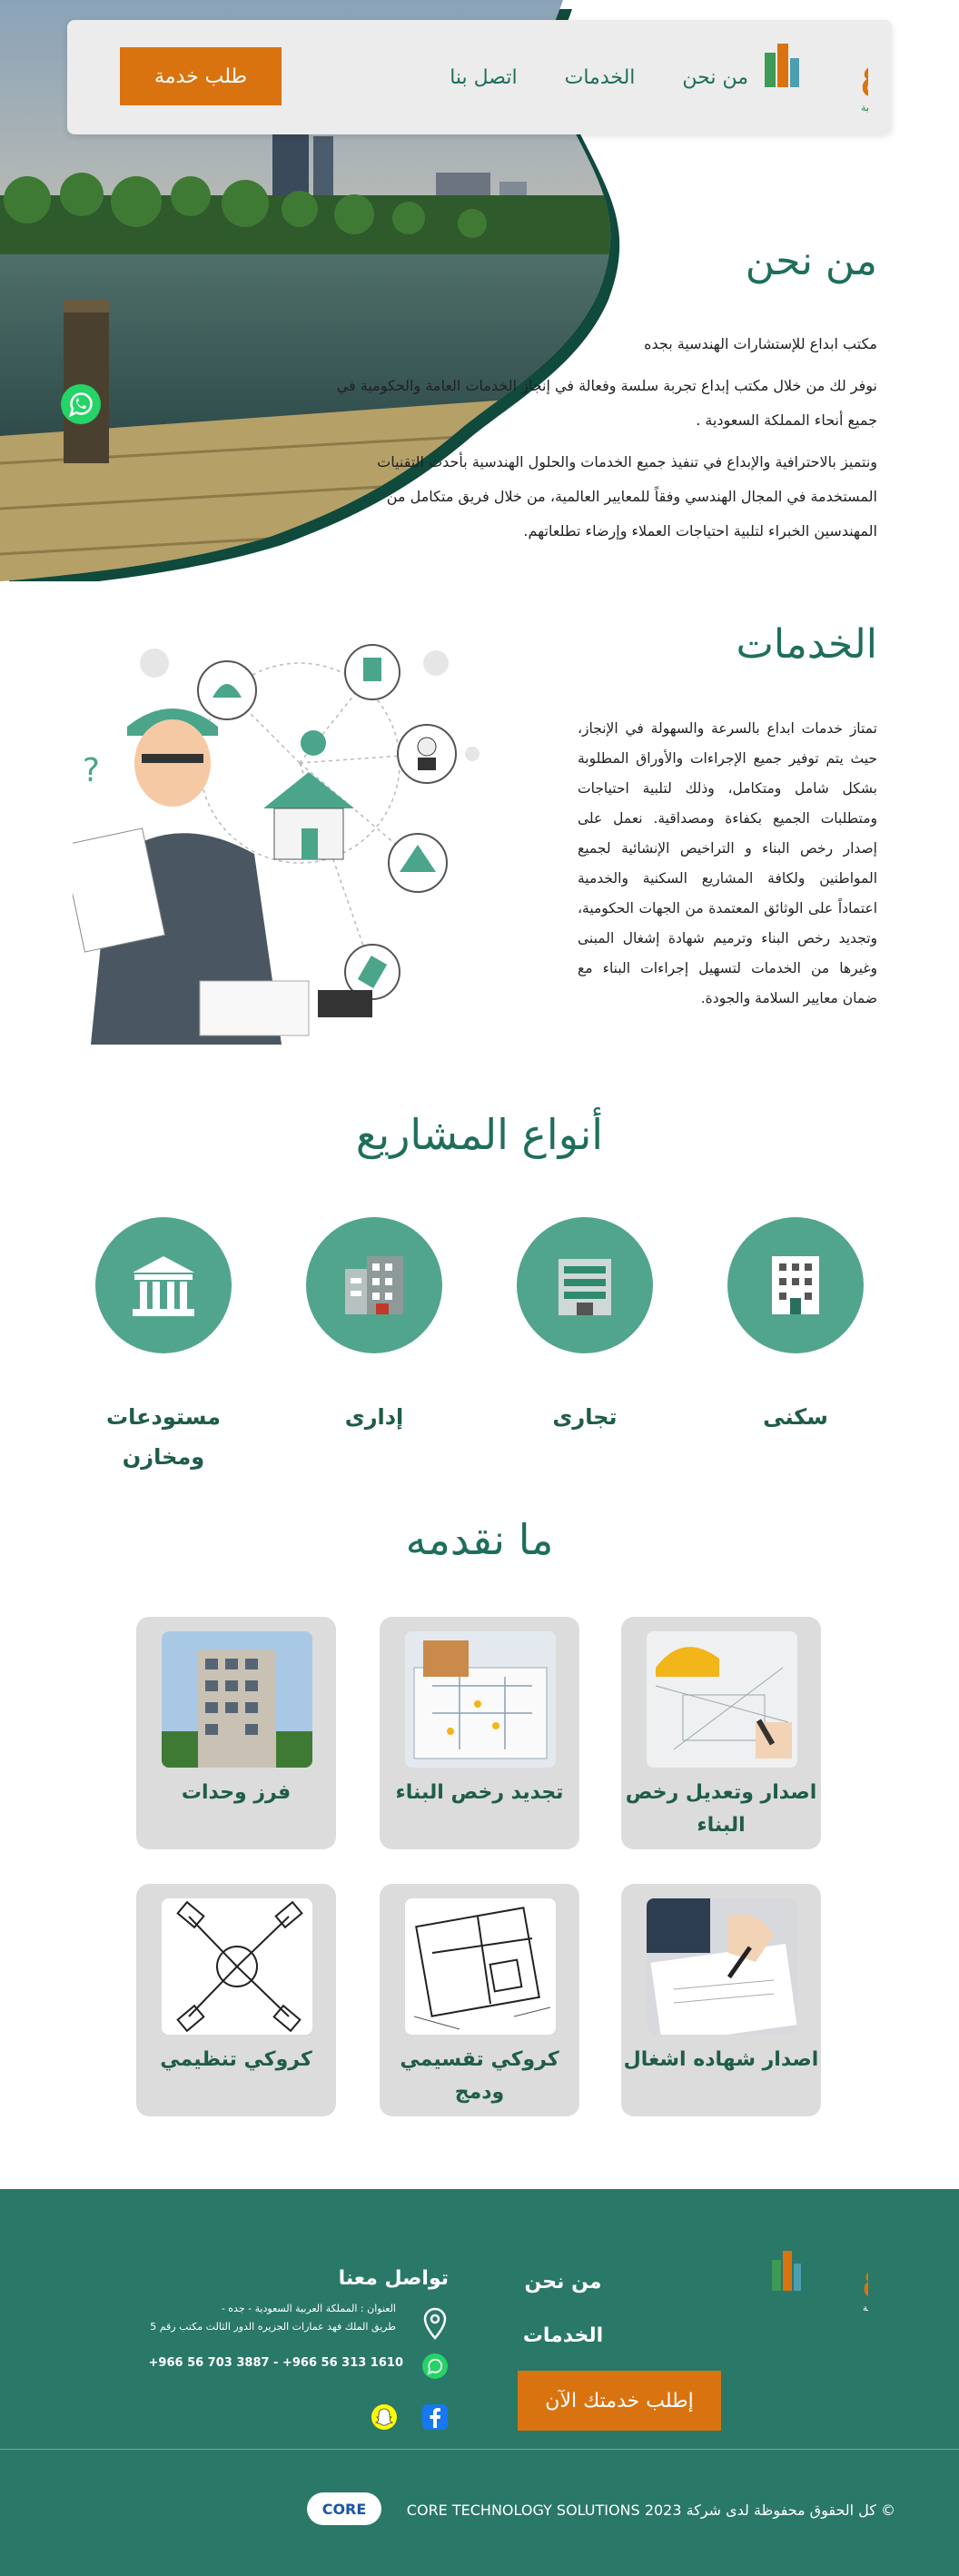 This screenshot has height=2576, width=959. I want to click on project-type-label: تجارى, so click(585, 1417).